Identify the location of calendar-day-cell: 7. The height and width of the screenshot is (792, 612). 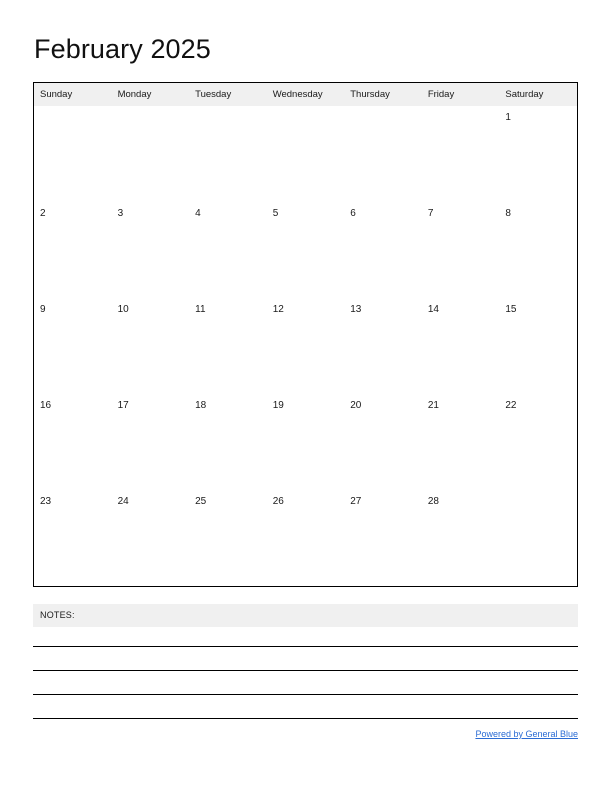
(460, 250).